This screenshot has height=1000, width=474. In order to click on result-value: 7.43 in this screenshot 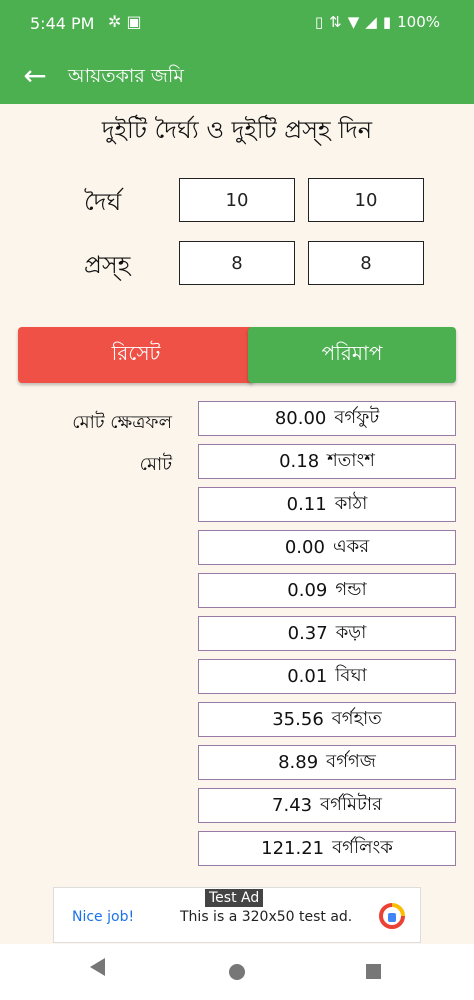, I will do `click(292, 805)`.